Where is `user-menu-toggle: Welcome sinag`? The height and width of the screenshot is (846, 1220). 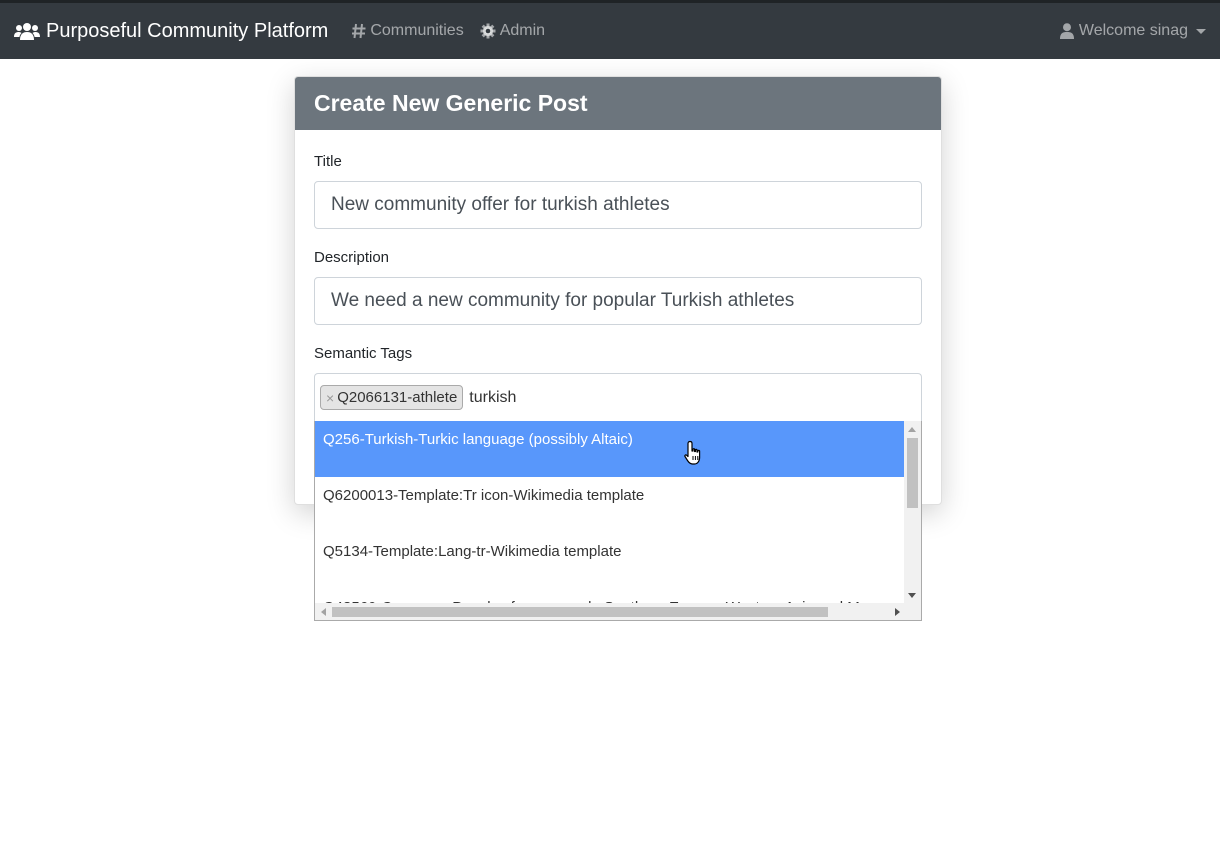 user-menu-toggle: Welcome sinag is located at coordinates (1132, 31).